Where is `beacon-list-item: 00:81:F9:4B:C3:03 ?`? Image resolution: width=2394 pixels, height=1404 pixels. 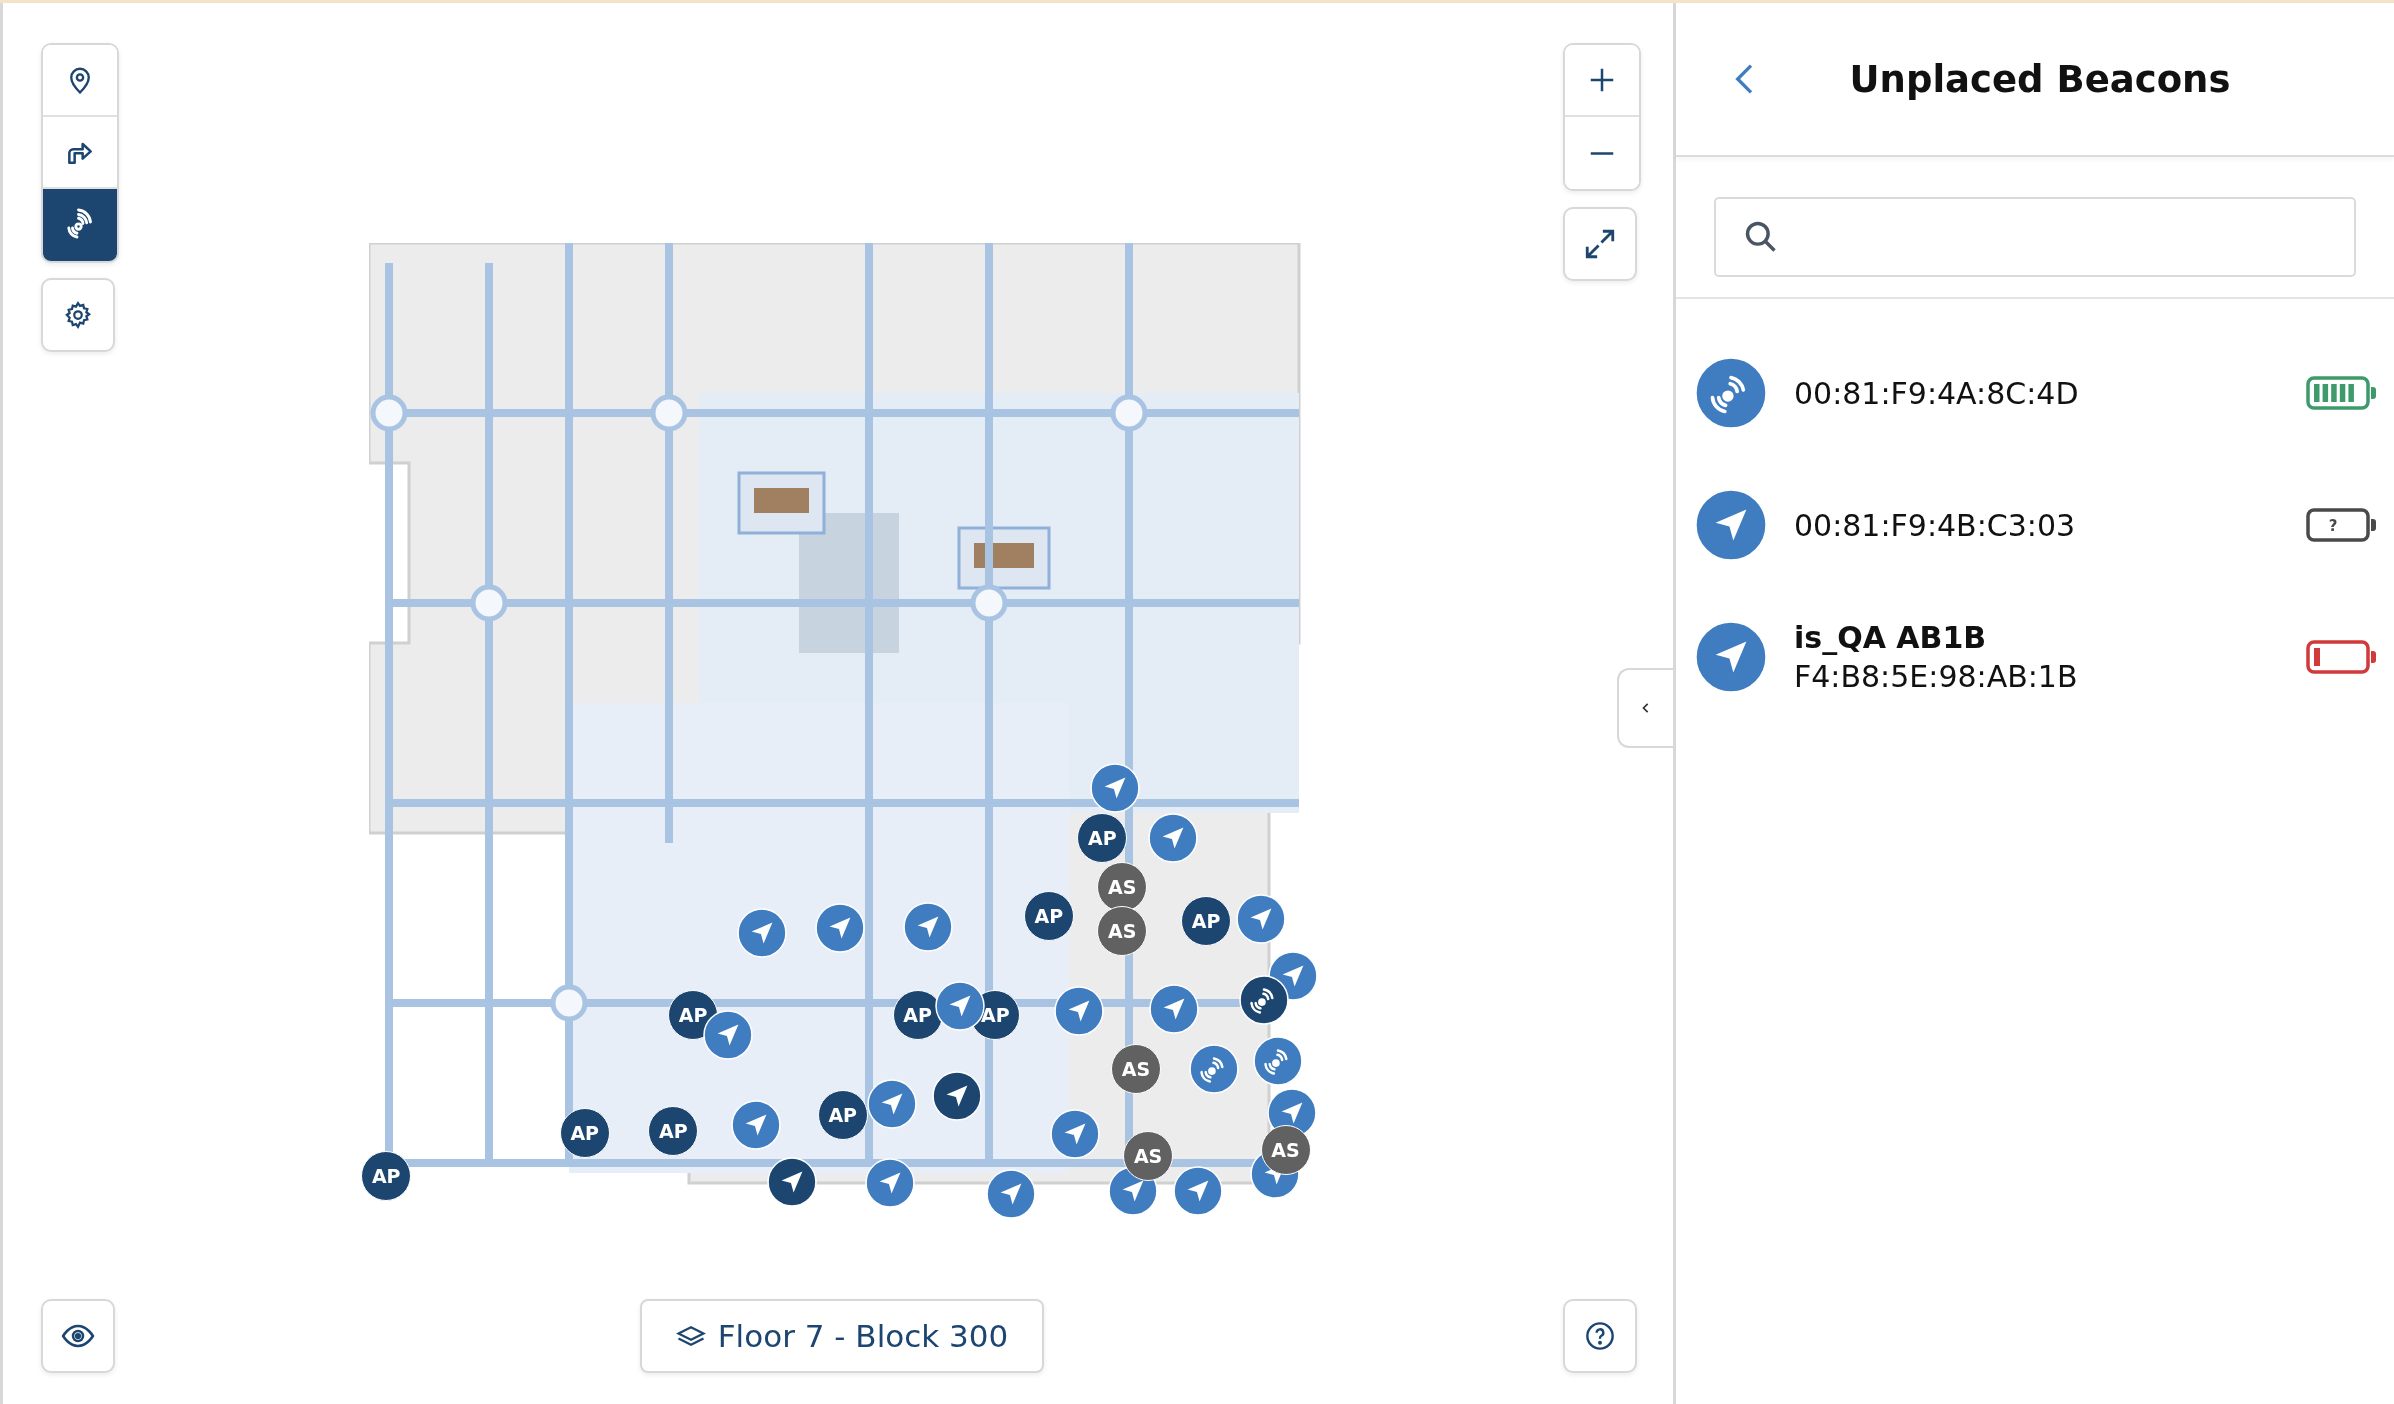 beacon-list-item: 00:81:F9:4B:C3:03 ? is located at coordinates (2035, 525).